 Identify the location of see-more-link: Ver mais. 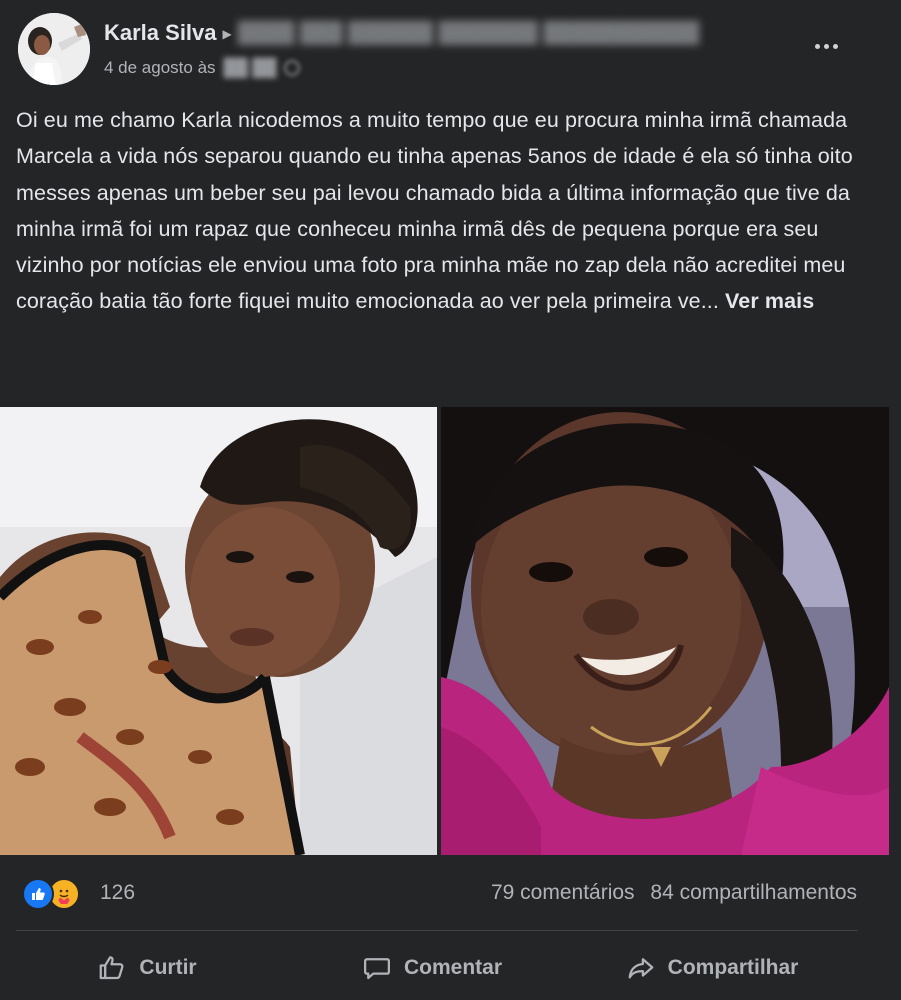
(769, 301).